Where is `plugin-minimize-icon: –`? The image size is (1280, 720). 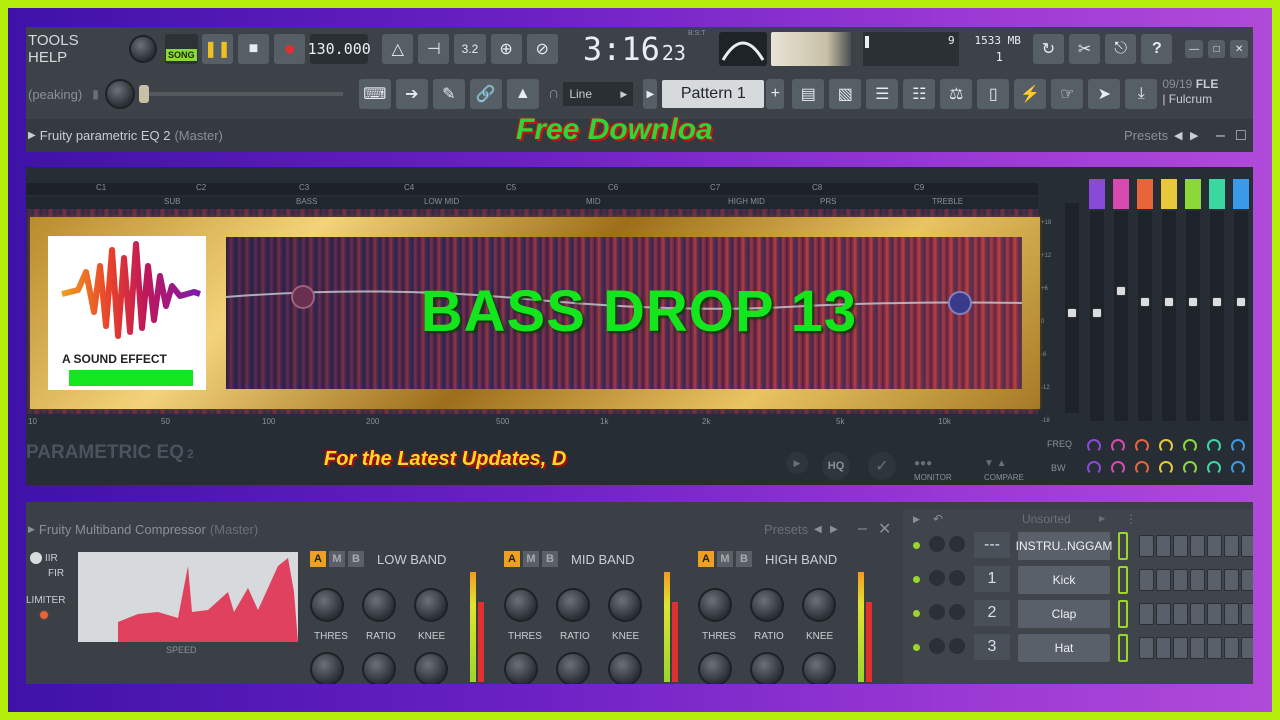
plugin-minimize-icon: – is located at coordinates (1220, 136).